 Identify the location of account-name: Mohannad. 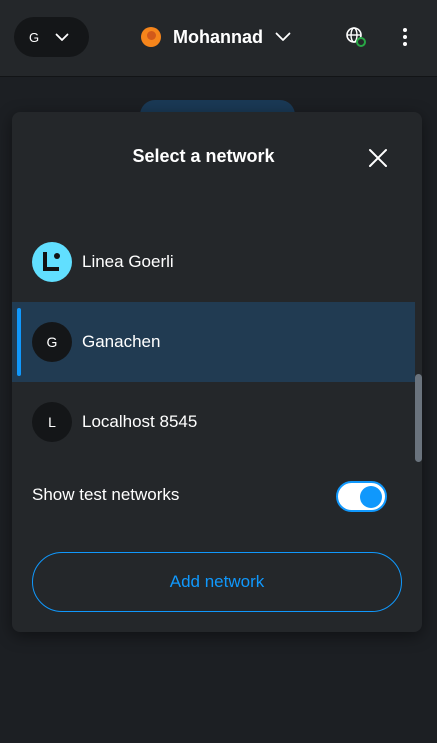
(218, 36).